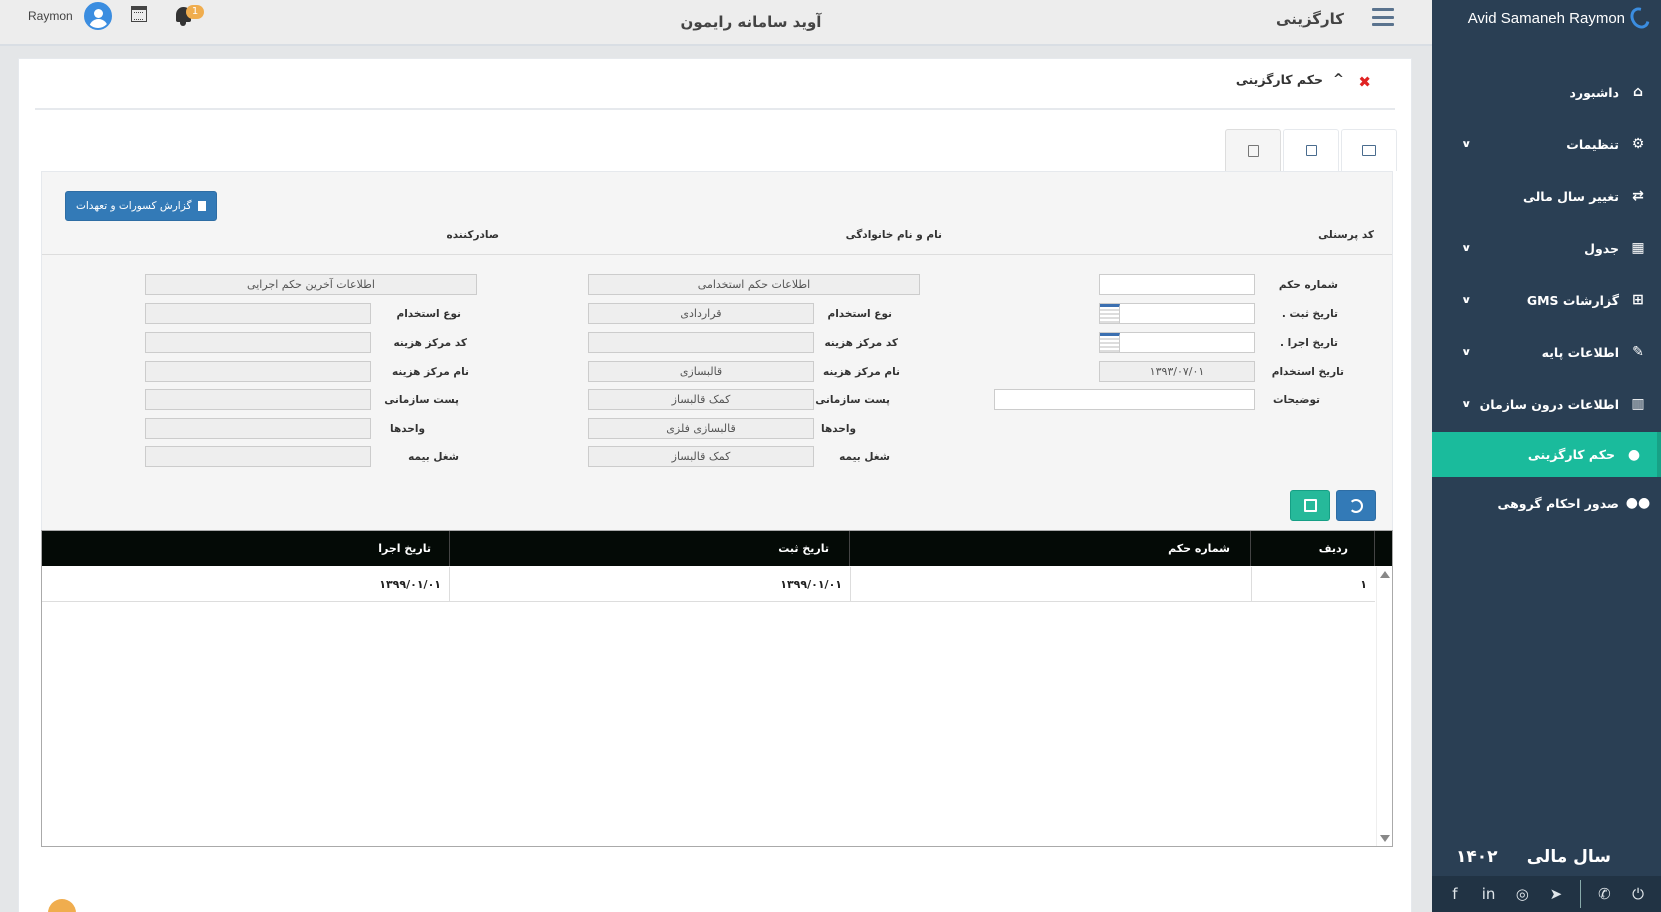  Describe the element at coordinates (1309, 314) in the screenshot. I see `register-date-label: تاریخ ثبت .` at that location.